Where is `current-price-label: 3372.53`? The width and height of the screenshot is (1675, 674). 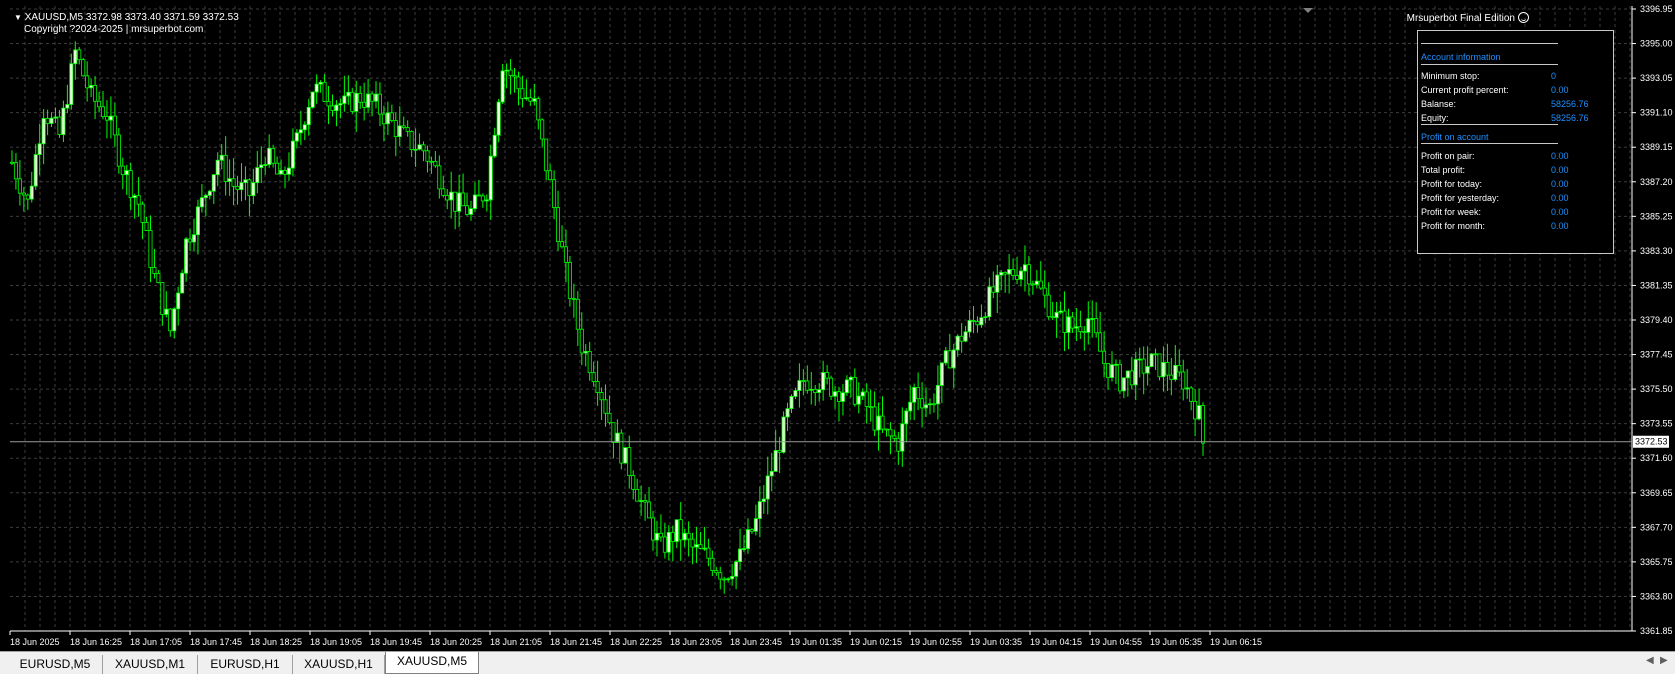
current-price-label: 3372.53 is located at coordinates (1651, 442).